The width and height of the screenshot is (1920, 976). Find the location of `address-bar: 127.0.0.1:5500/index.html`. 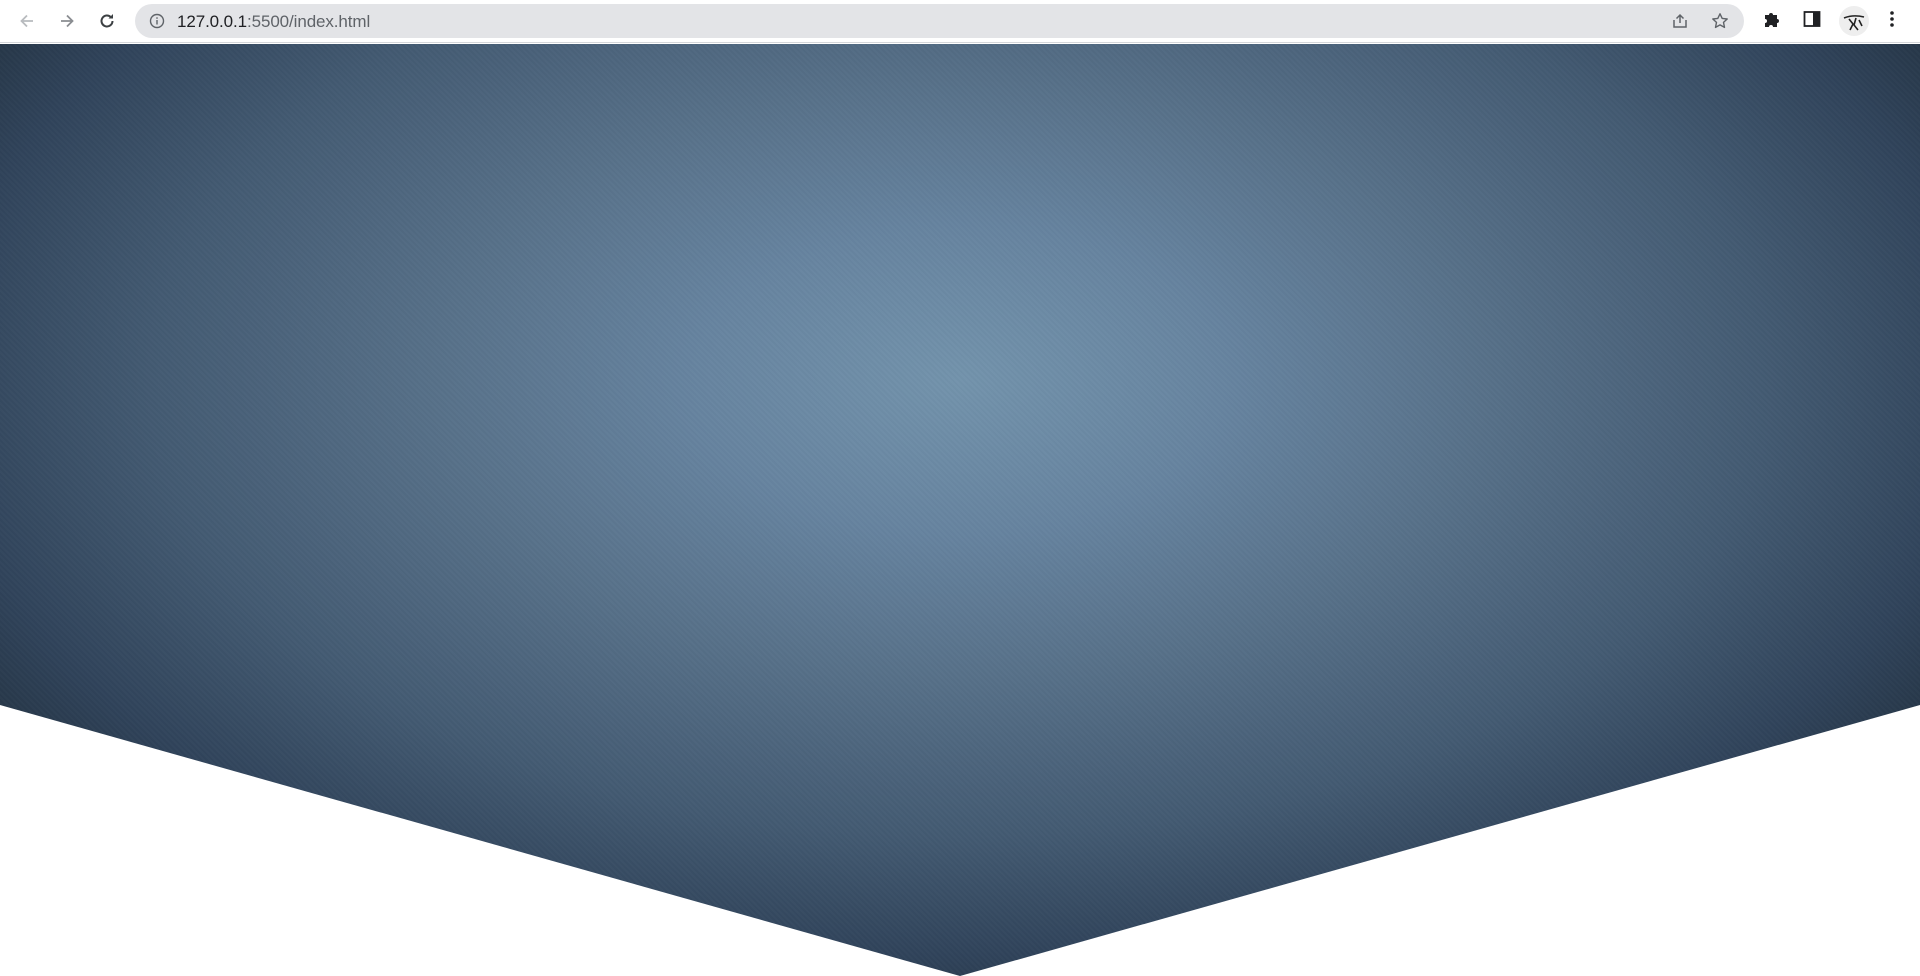

address-bar: 127.0.0.1:5500/index.html is located at coordinates (939, 21).